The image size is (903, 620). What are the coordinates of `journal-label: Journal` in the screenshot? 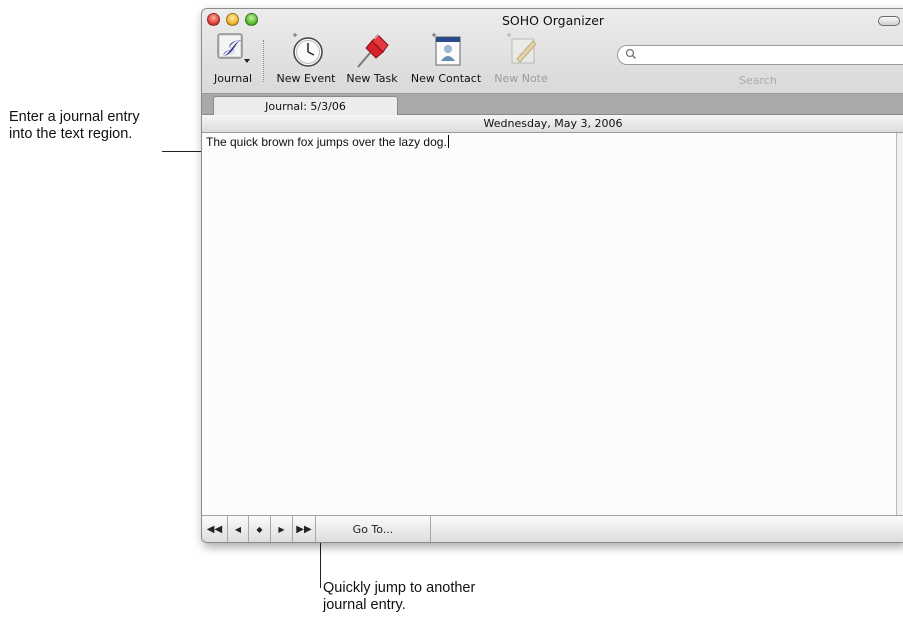 It's located at (233, 78).